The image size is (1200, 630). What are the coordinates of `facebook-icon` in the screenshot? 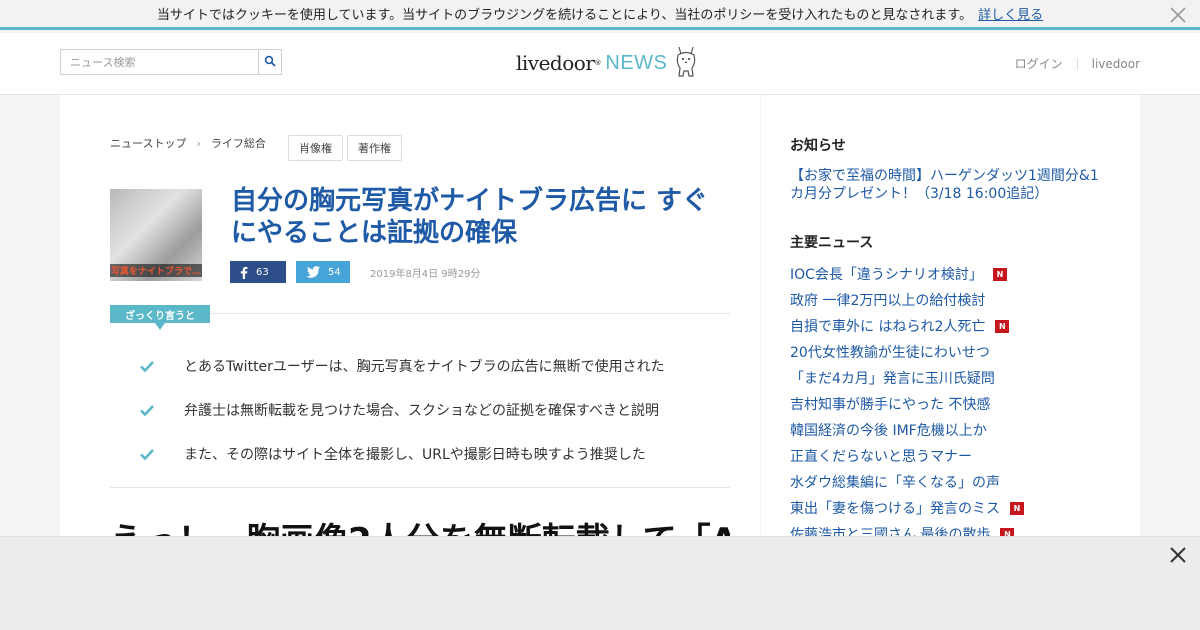 It's located at (244, 272).